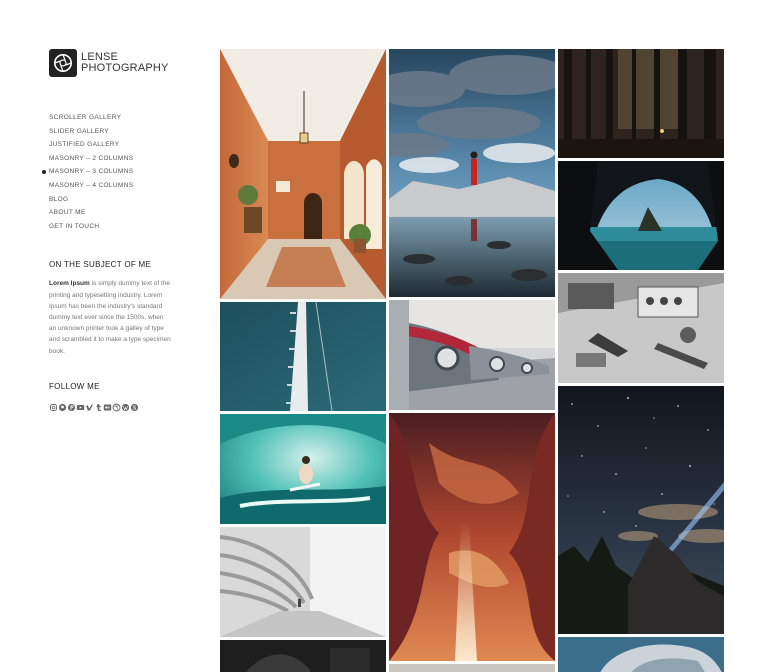 This screenshot has width=768, height=672. What do you see at coordinates (303, 656) in the screenshot?
I see `photo-dark-bottom` at bounding box center [303, 656].